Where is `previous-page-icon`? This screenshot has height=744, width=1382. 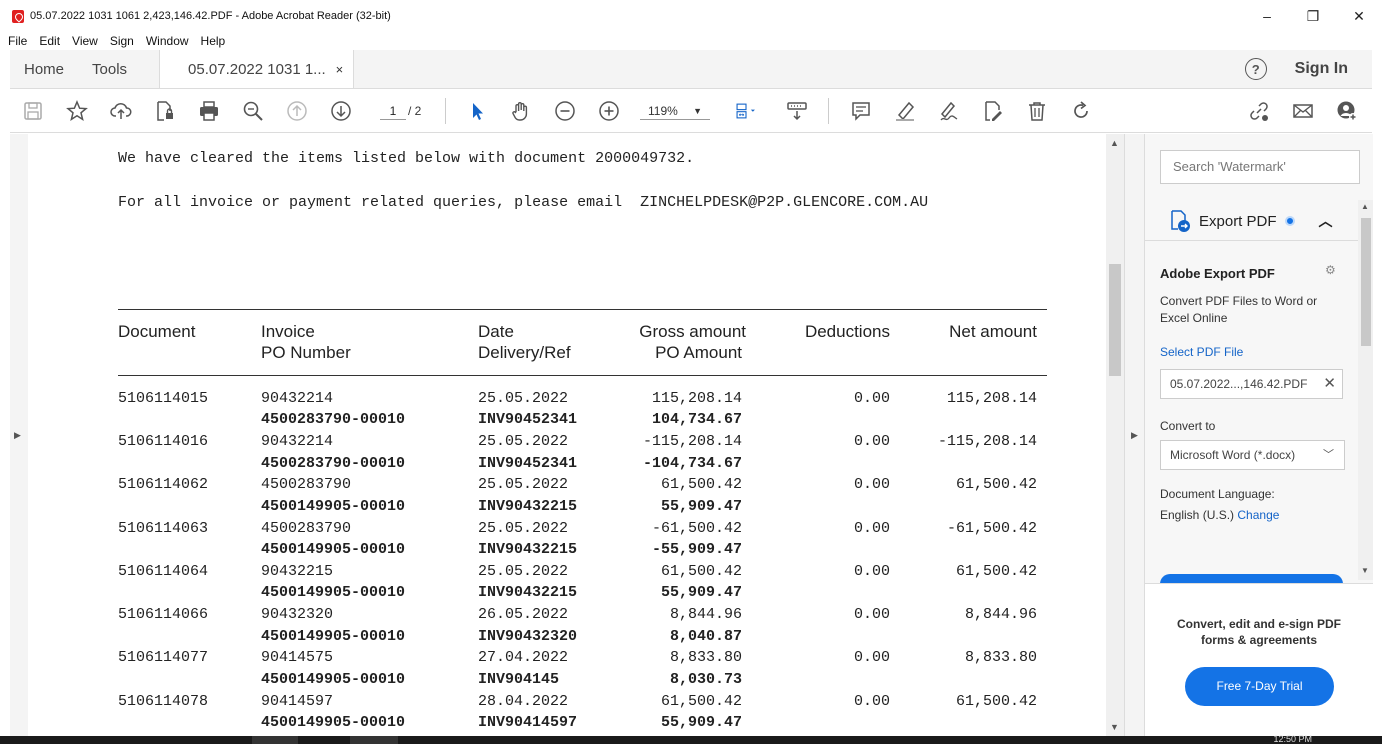 previous-page-icon is located at coordinates (297, 111).